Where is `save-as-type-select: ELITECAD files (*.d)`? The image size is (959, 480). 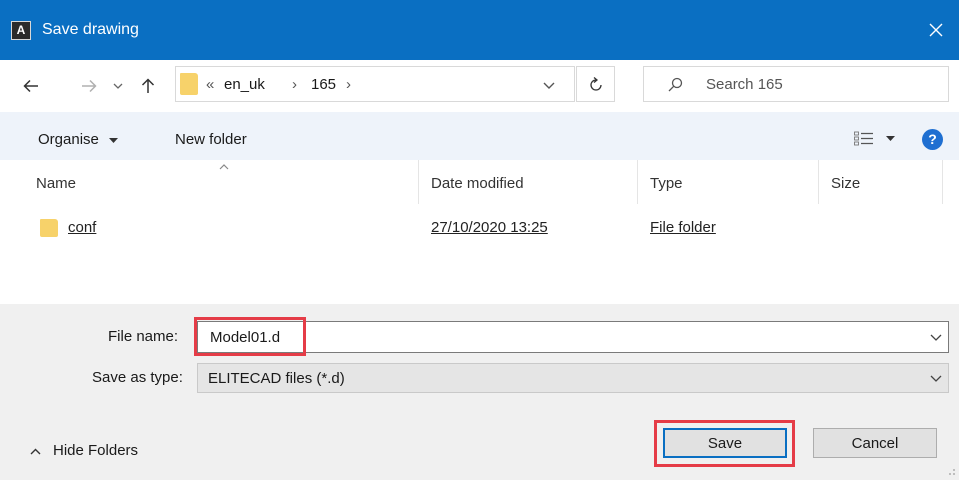
save-as-type-select: ELITECAD files (*.d) is located at coordinates (573, 378).